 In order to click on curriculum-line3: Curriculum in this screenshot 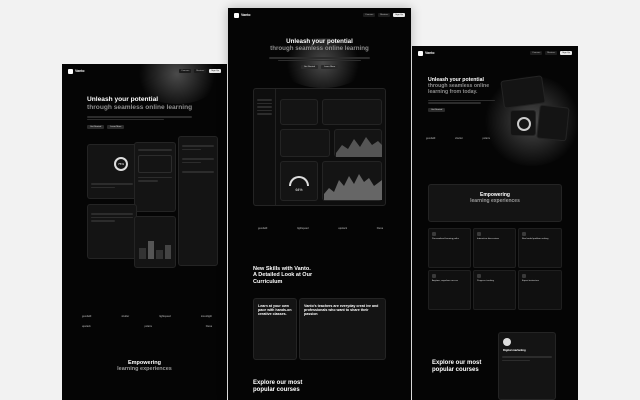, I will do `click(268, 281)`.